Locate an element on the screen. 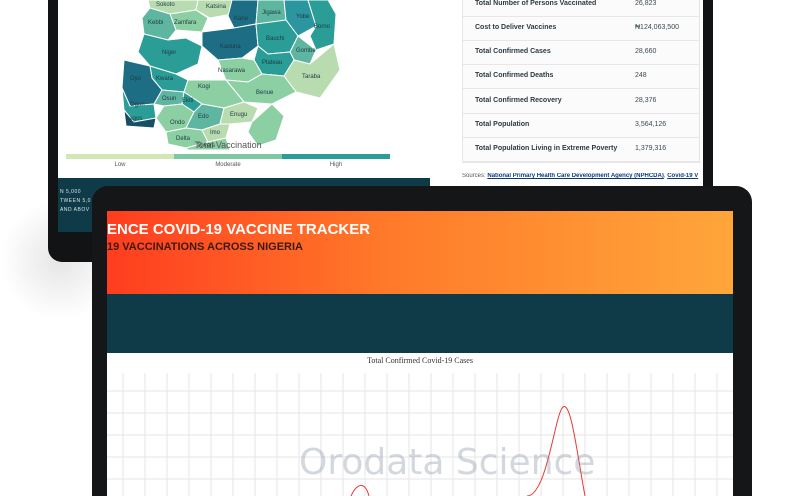 This screenshot has width=800, height=496. map-caption: Total Vaccination is located at coordinates (228, 145).